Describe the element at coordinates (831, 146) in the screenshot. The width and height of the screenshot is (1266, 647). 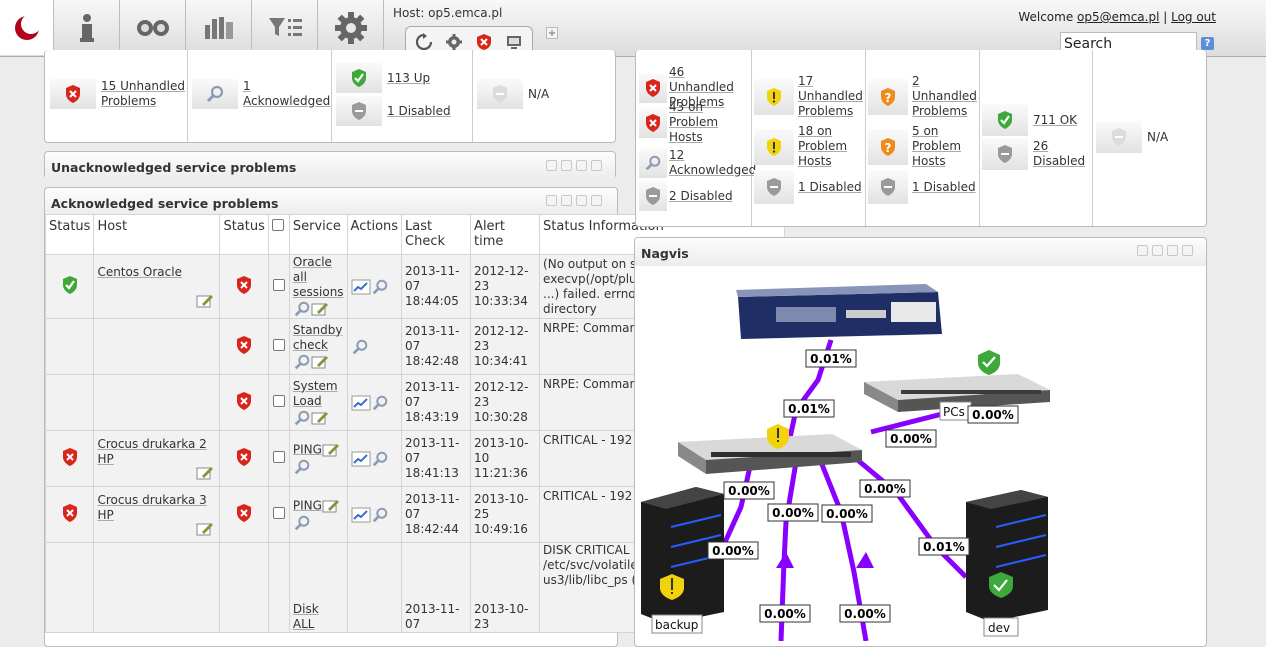
I see `svc-warning-problem-hosts-link: 18 on Problem Hosts` at that location.